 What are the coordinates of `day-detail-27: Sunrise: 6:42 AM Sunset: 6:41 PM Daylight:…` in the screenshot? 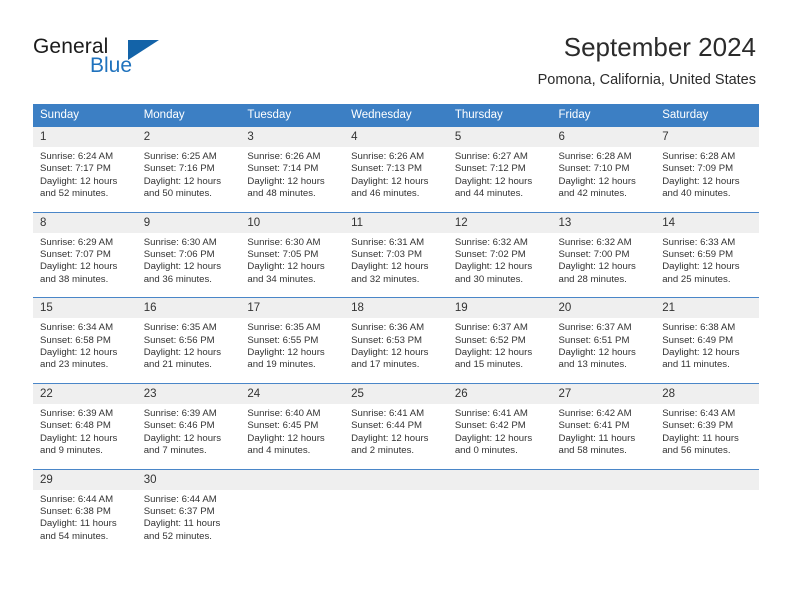 It's located at (604, 431).